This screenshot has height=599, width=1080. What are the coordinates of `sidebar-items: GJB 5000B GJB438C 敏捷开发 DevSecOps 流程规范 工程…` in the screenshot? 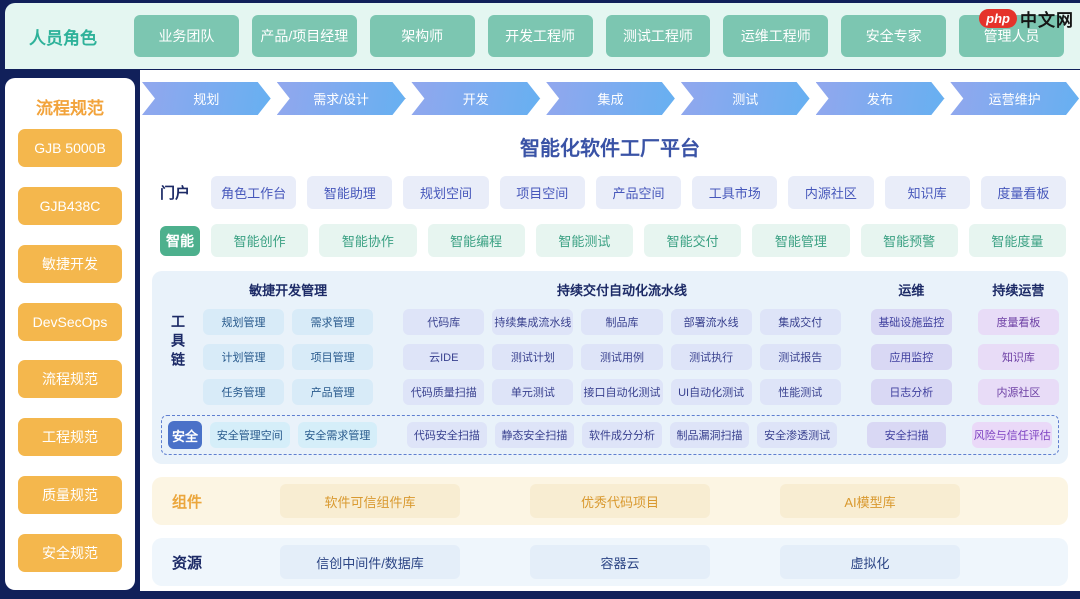 It's located at (70, 350).